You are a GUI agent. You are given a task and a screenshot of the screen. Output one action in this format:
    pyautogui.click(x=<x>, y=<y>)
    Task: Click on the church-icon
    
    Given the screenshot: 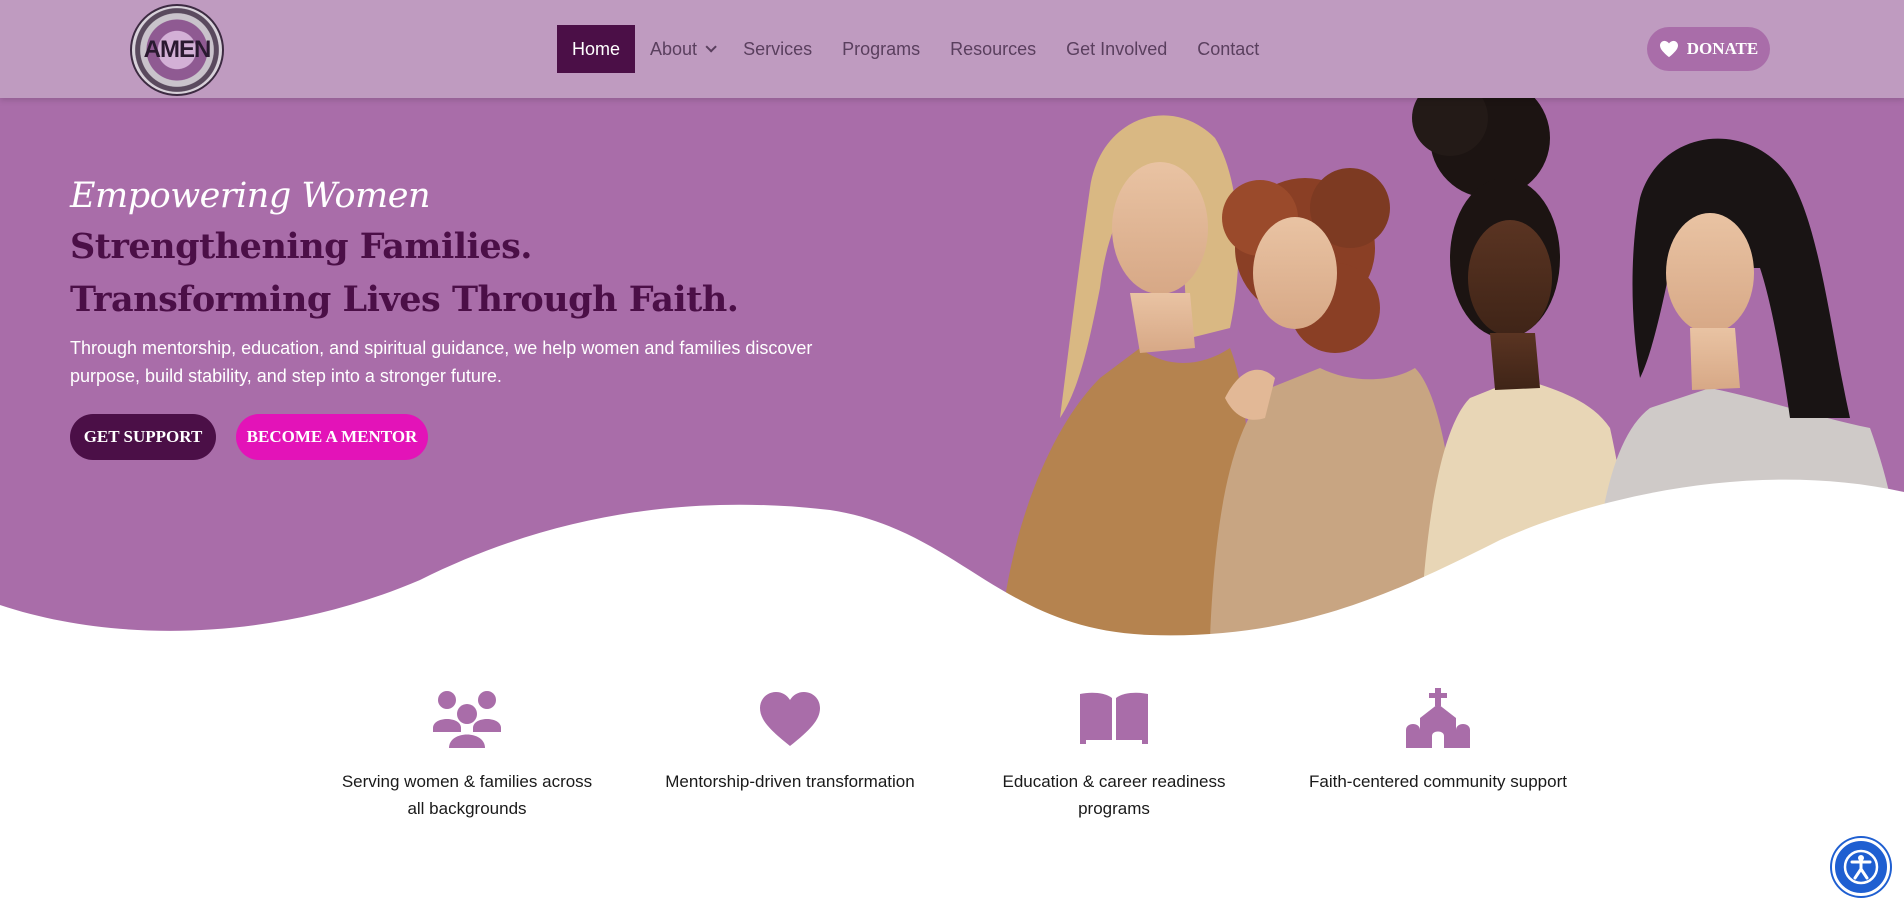 What is the action you would take?
    pyautogui.click(x=1438, y=718)
    